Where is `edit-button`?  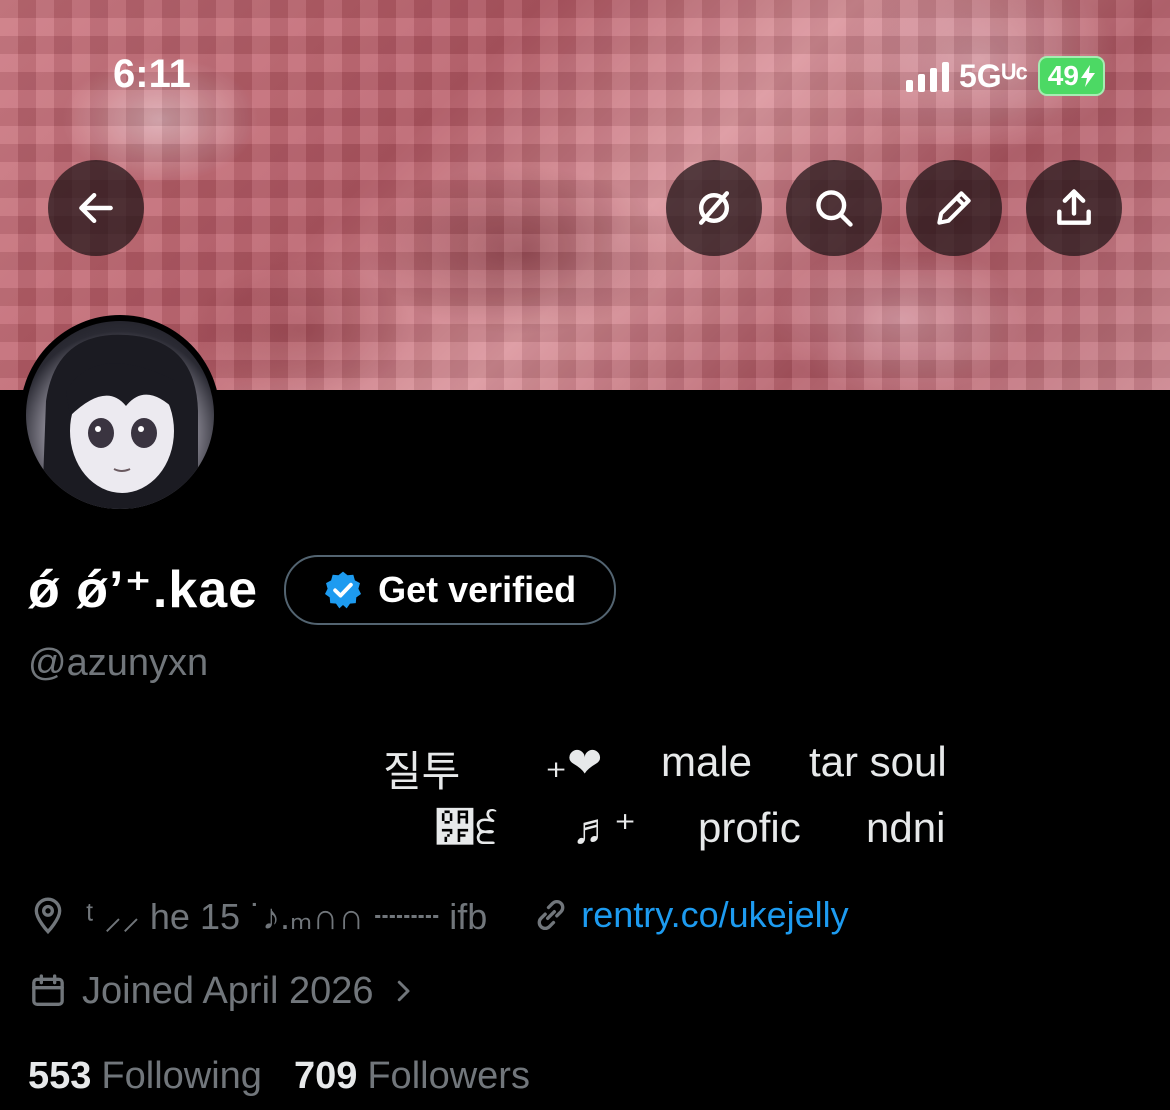
edit-button is located at coordinates (954, 208).